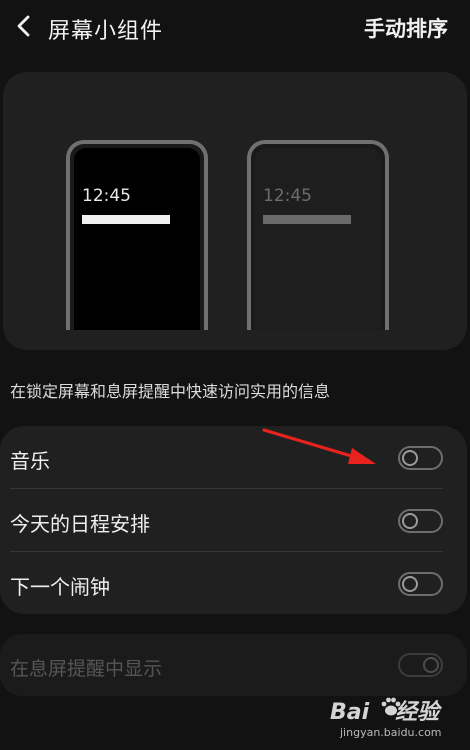  Describe the element at coordinates (80, 524) in the screenshot. I see `list-item-label: 今天的日程安排` at that location.